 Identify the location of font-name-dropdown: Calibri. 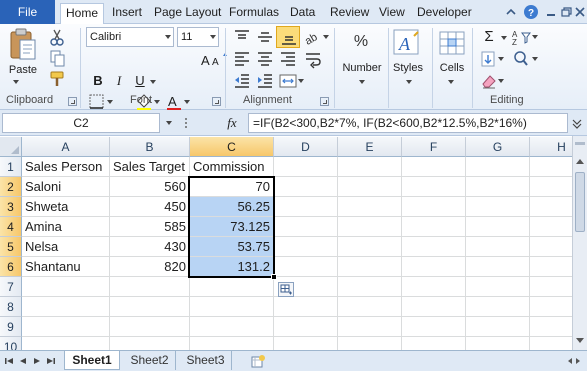
(130, 37).